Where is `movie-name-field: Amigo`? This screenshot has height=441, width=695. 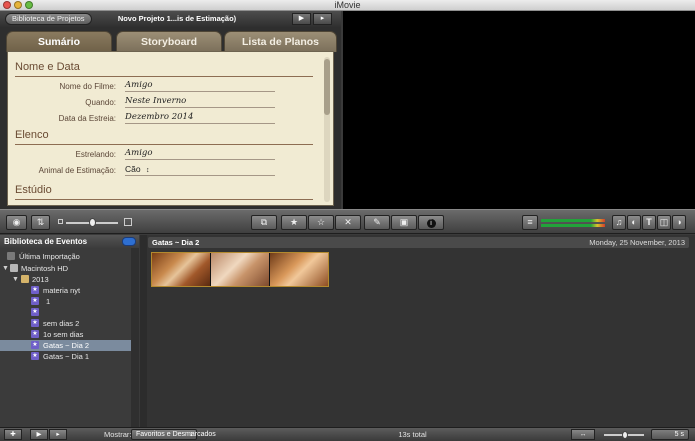
movie-name-field: Amigo is located at coordinates (200, 86).